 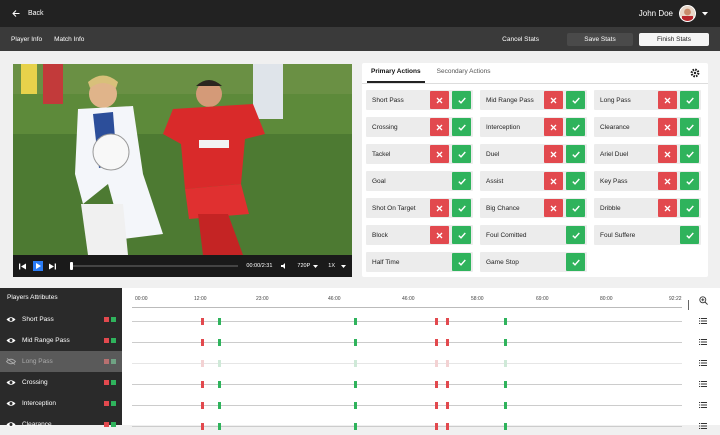 I want to click on progress-handle, so click(x=71, y=266).